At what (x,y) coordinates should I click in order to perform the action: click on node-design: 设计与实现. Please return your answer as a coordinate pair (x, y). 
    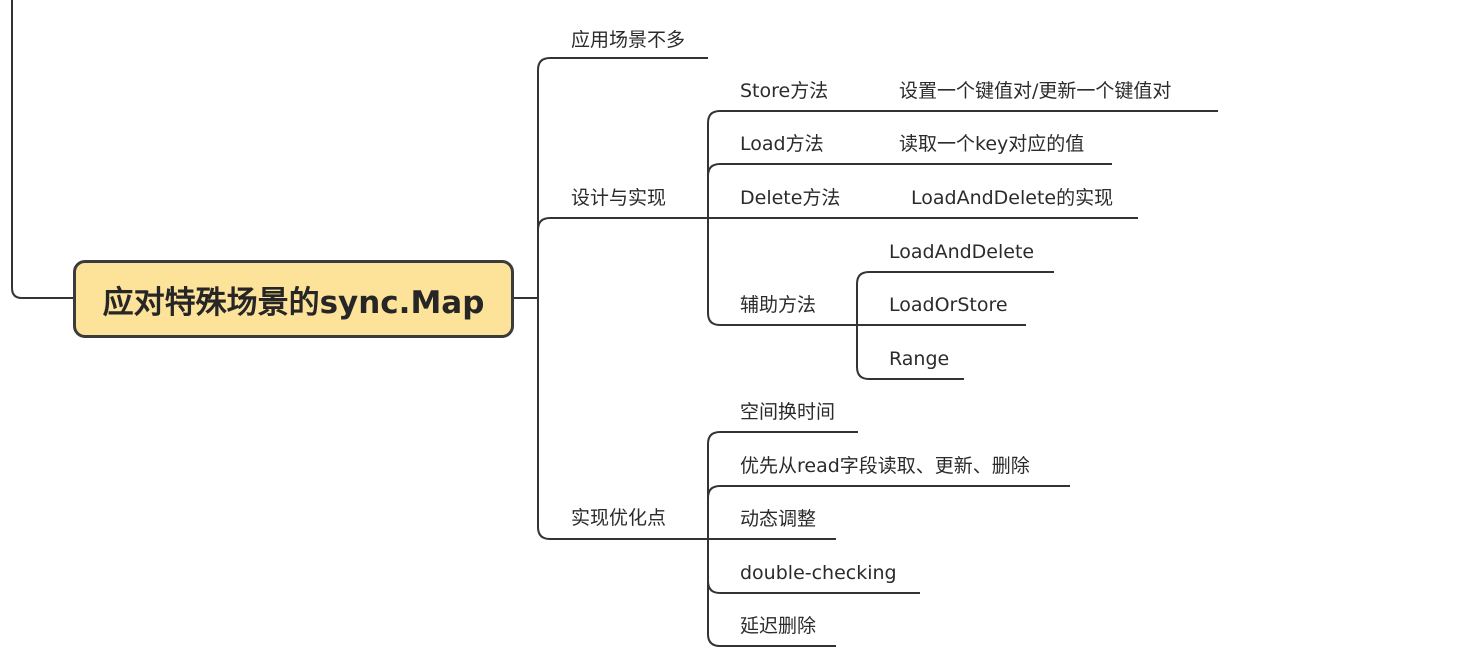
    Looking at the image, I should click on (618, 198).